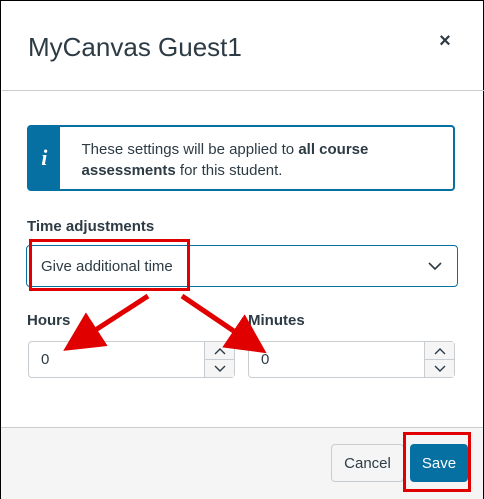  What do you see at coordinates (445, 41) in the screenshot?
I see `close-icon: ×` at bounding box center [445, 41].